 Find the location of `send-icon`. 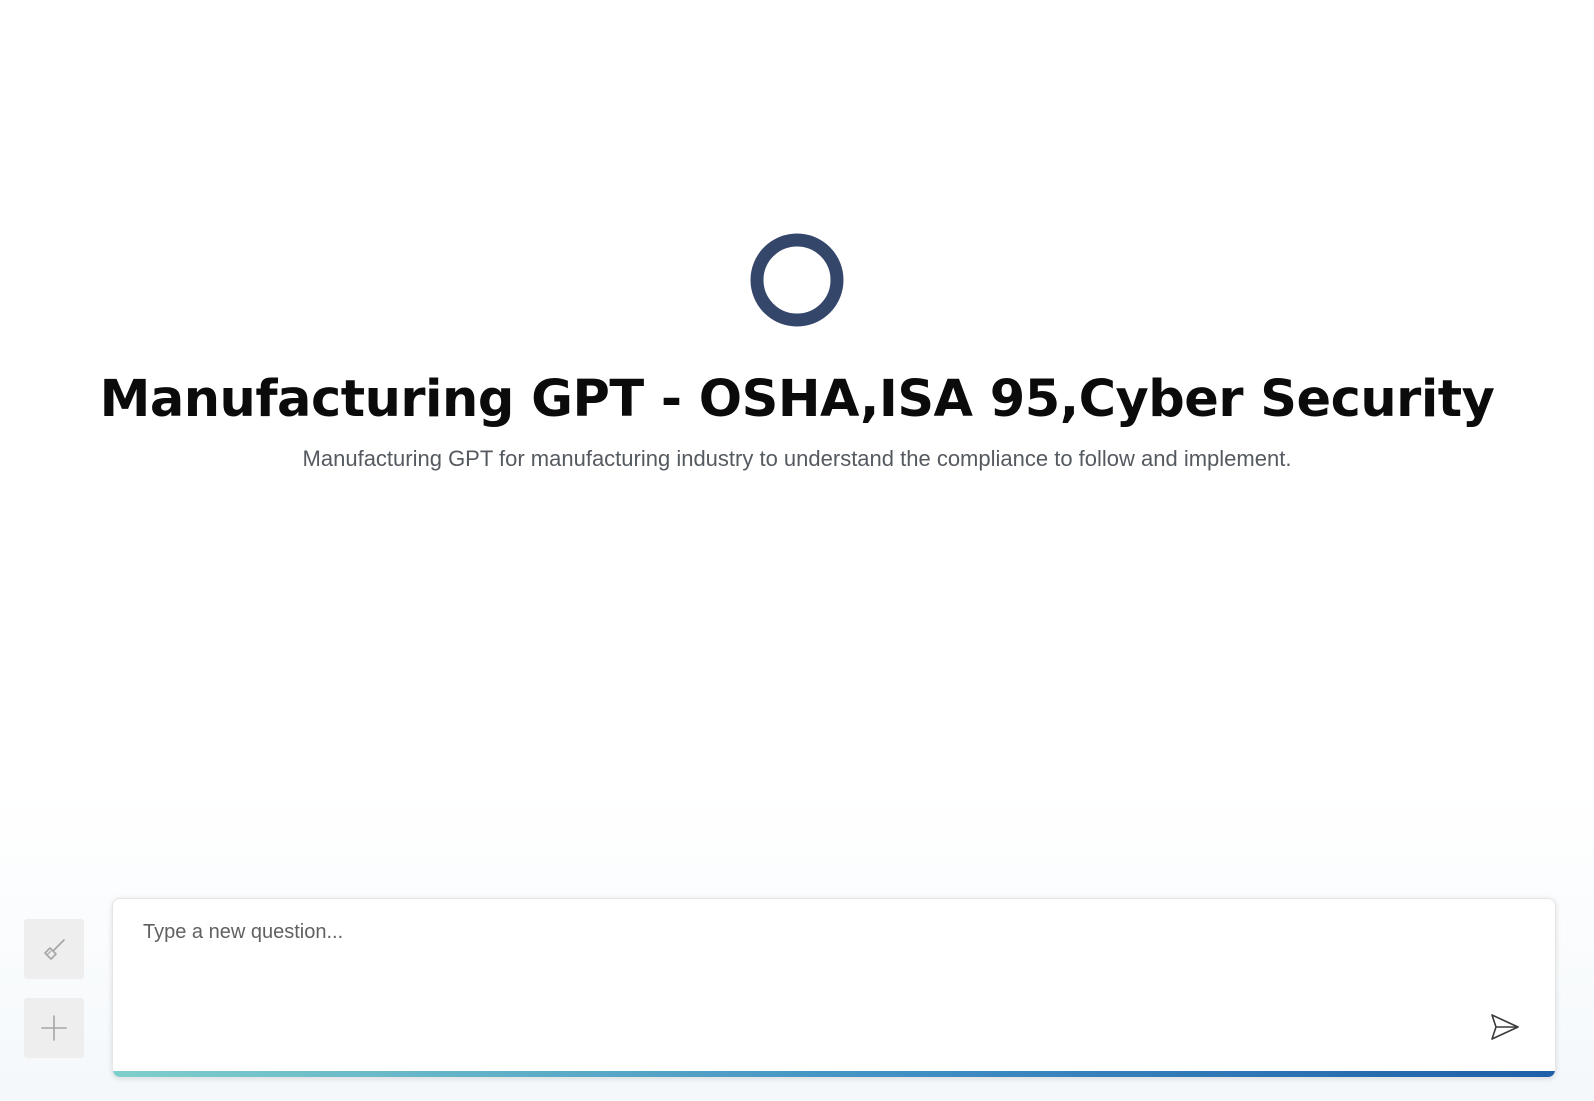

send-icon is located at coordinates (1505, 1027).